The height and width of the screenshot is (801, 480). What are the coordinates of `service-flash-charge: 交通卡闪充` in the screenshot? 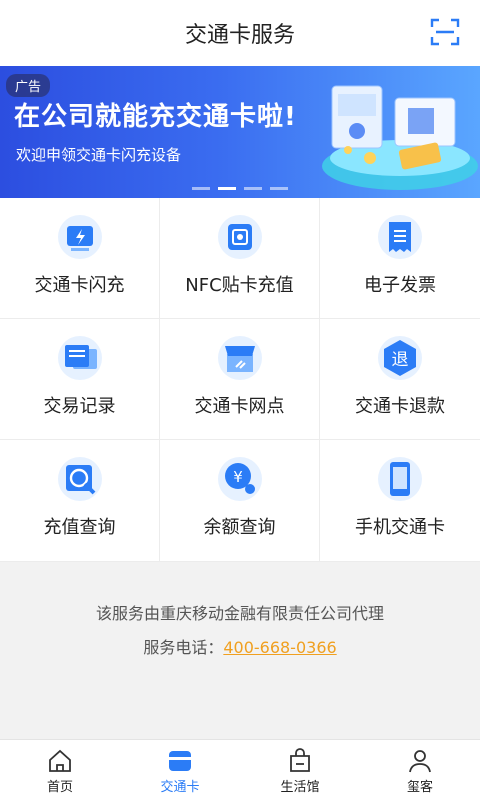 It's located at (80, 258).